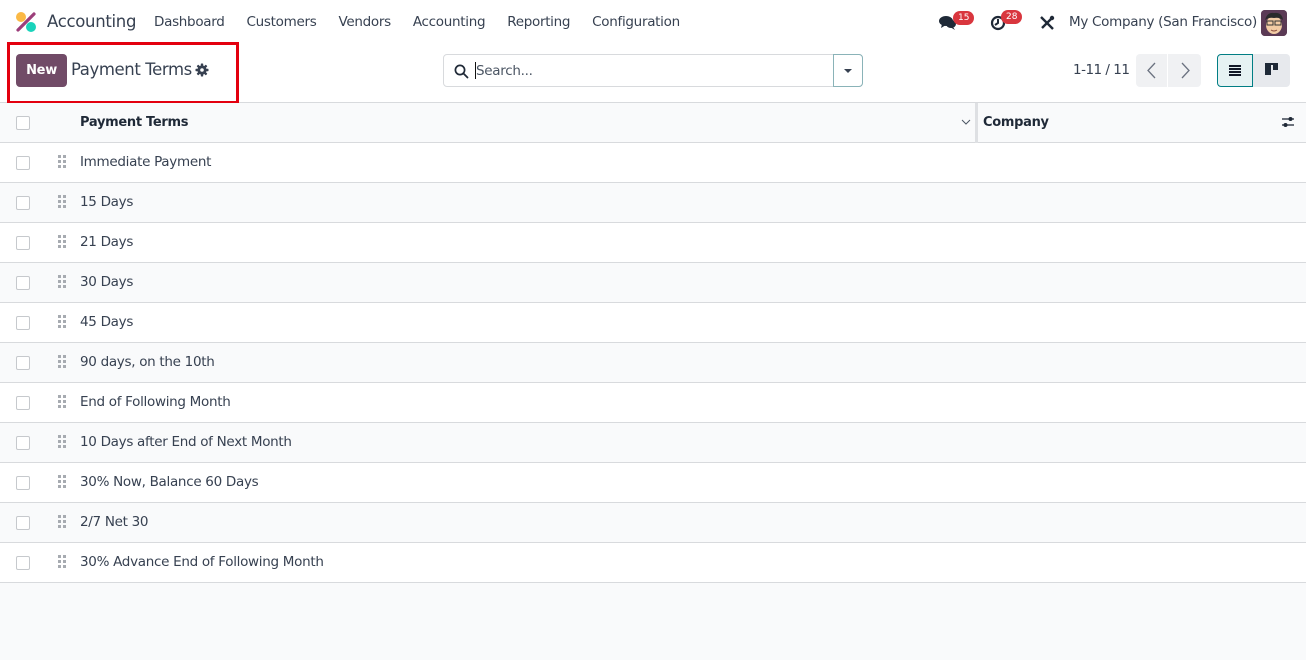 The width and height of the screenshot is (1306, 660). I want to click on pager-previous-button, so click(1152, 70).